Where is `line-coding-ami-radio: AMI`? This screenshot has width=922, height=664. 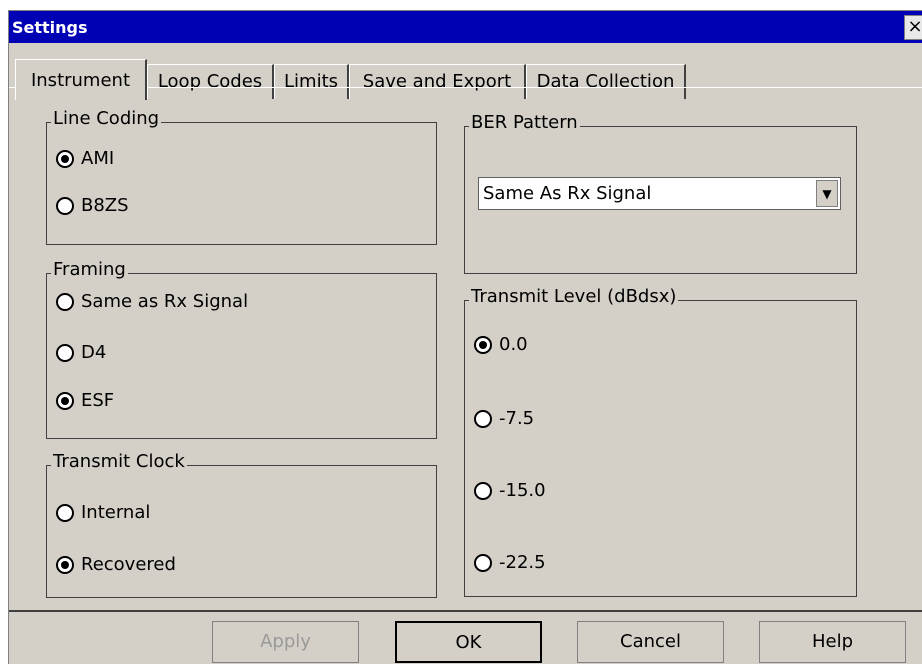 line-coding-ami-radio: AMI is located at coordinates (85, 158).